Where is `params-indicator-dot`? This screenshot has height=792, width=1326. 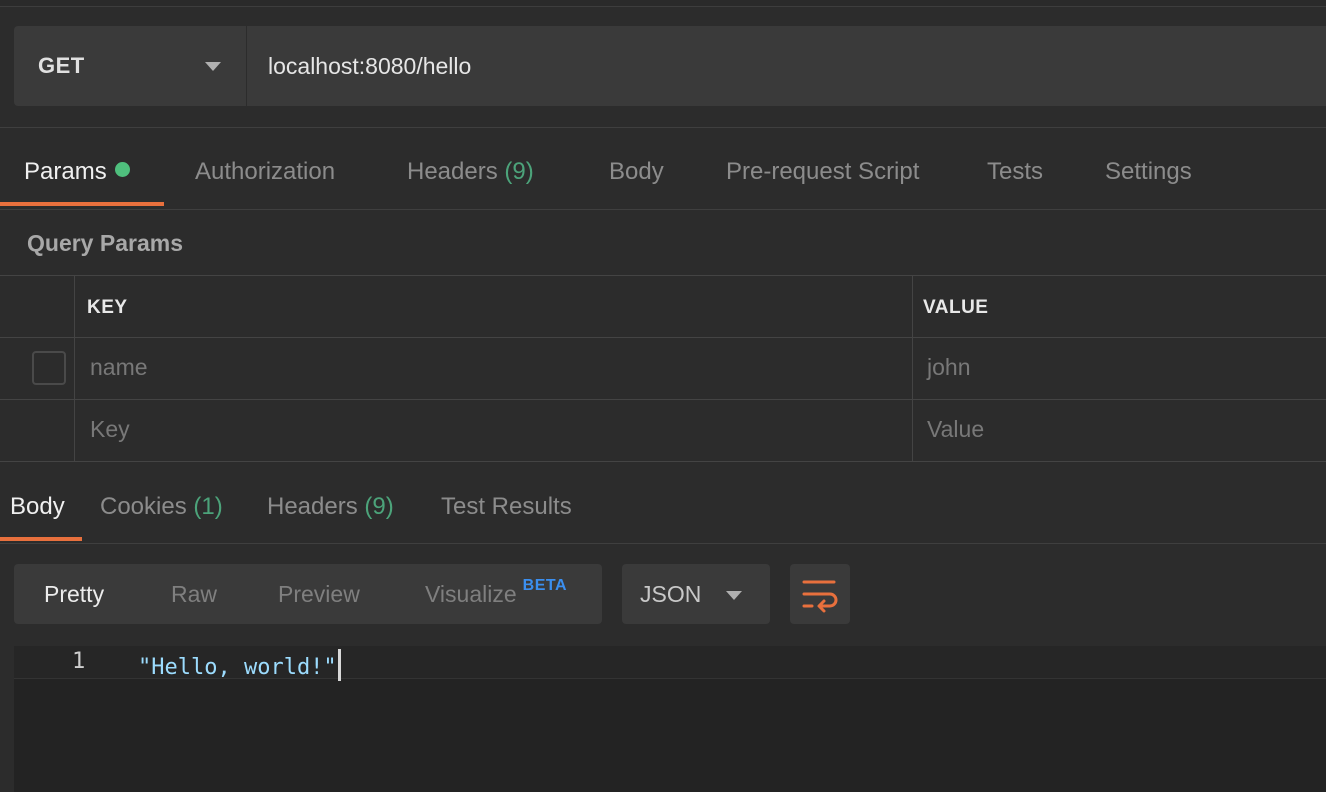
params-indicator-dot is located at coordinates (122, 169).